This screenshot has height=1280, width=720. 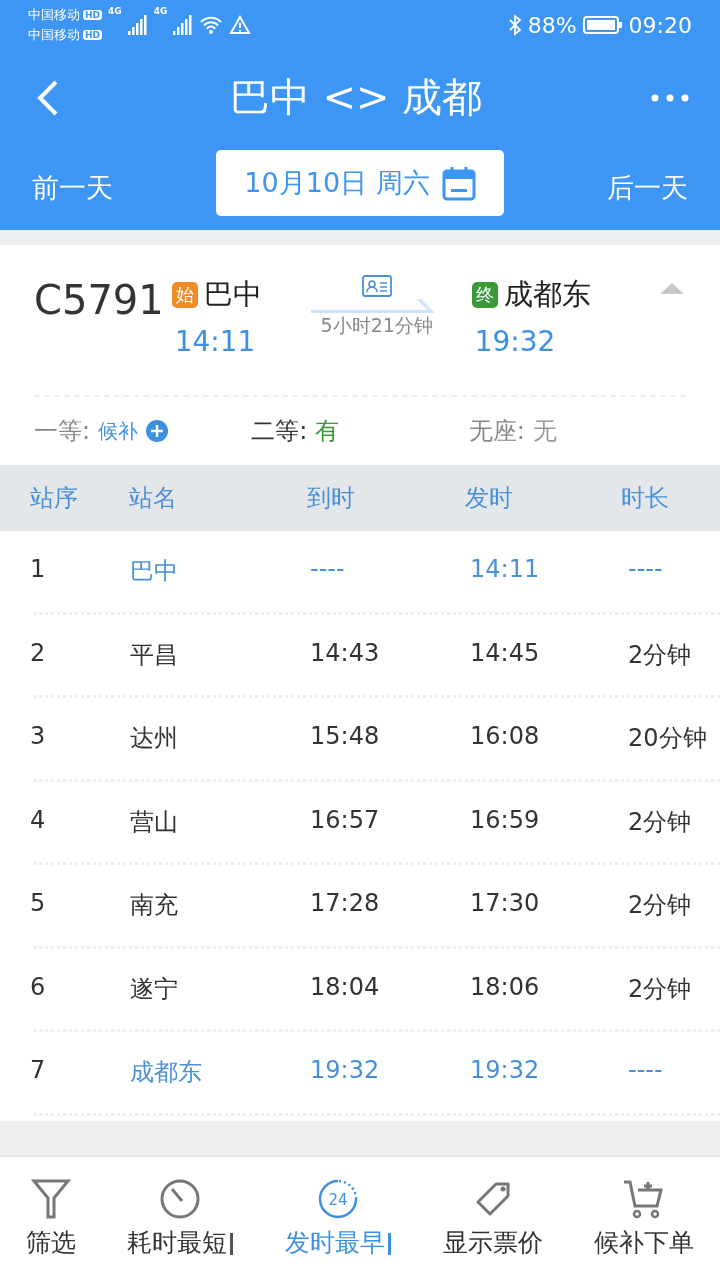 What do you see at coordinates (489, 498) in the screenshot?
I see `column-header: 发时` at bounding box center [489, 498].